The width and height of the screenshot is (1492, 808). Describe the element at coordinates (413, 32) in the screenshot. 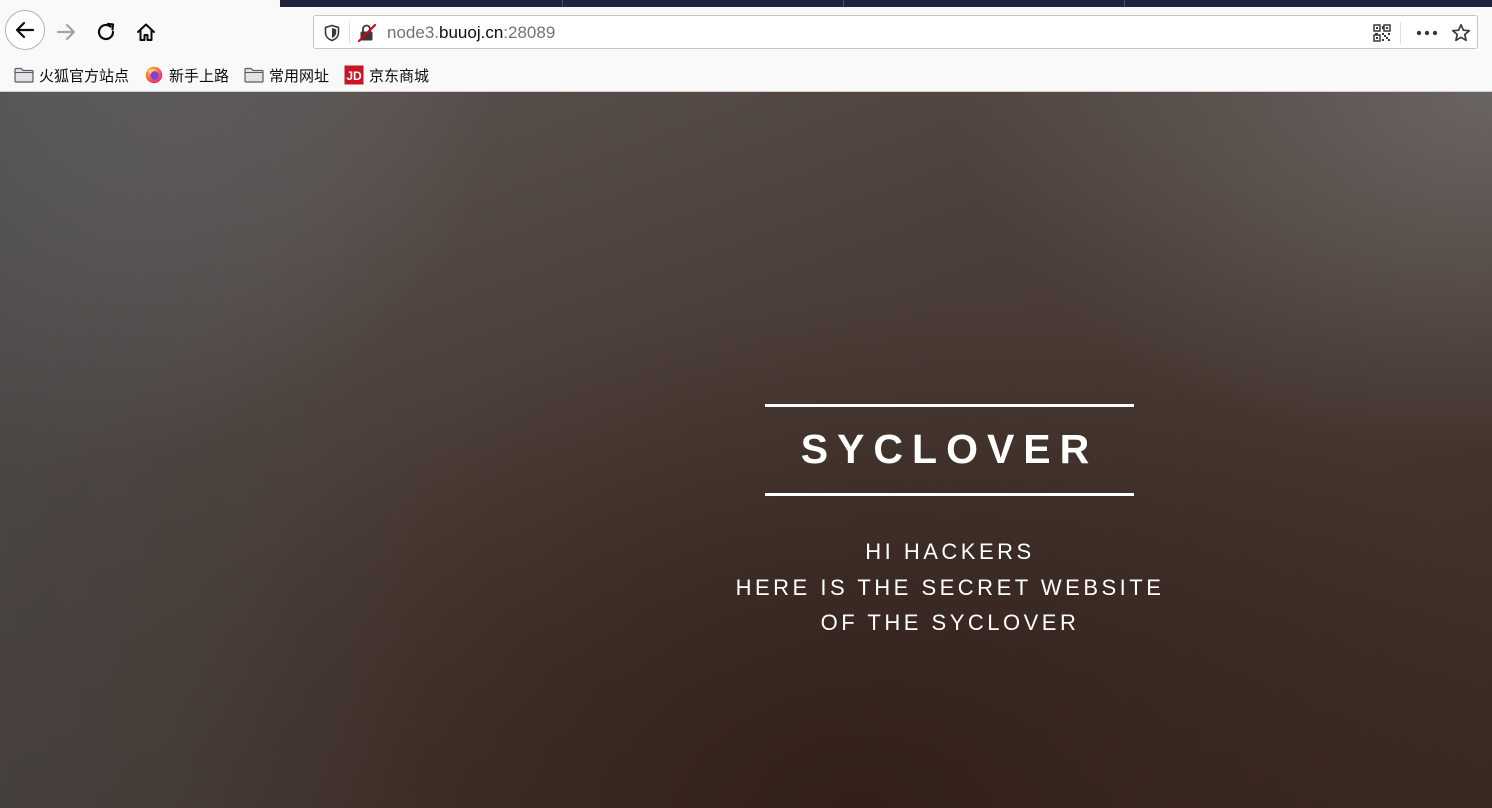

I see `url-prefix: node3.` at that location.